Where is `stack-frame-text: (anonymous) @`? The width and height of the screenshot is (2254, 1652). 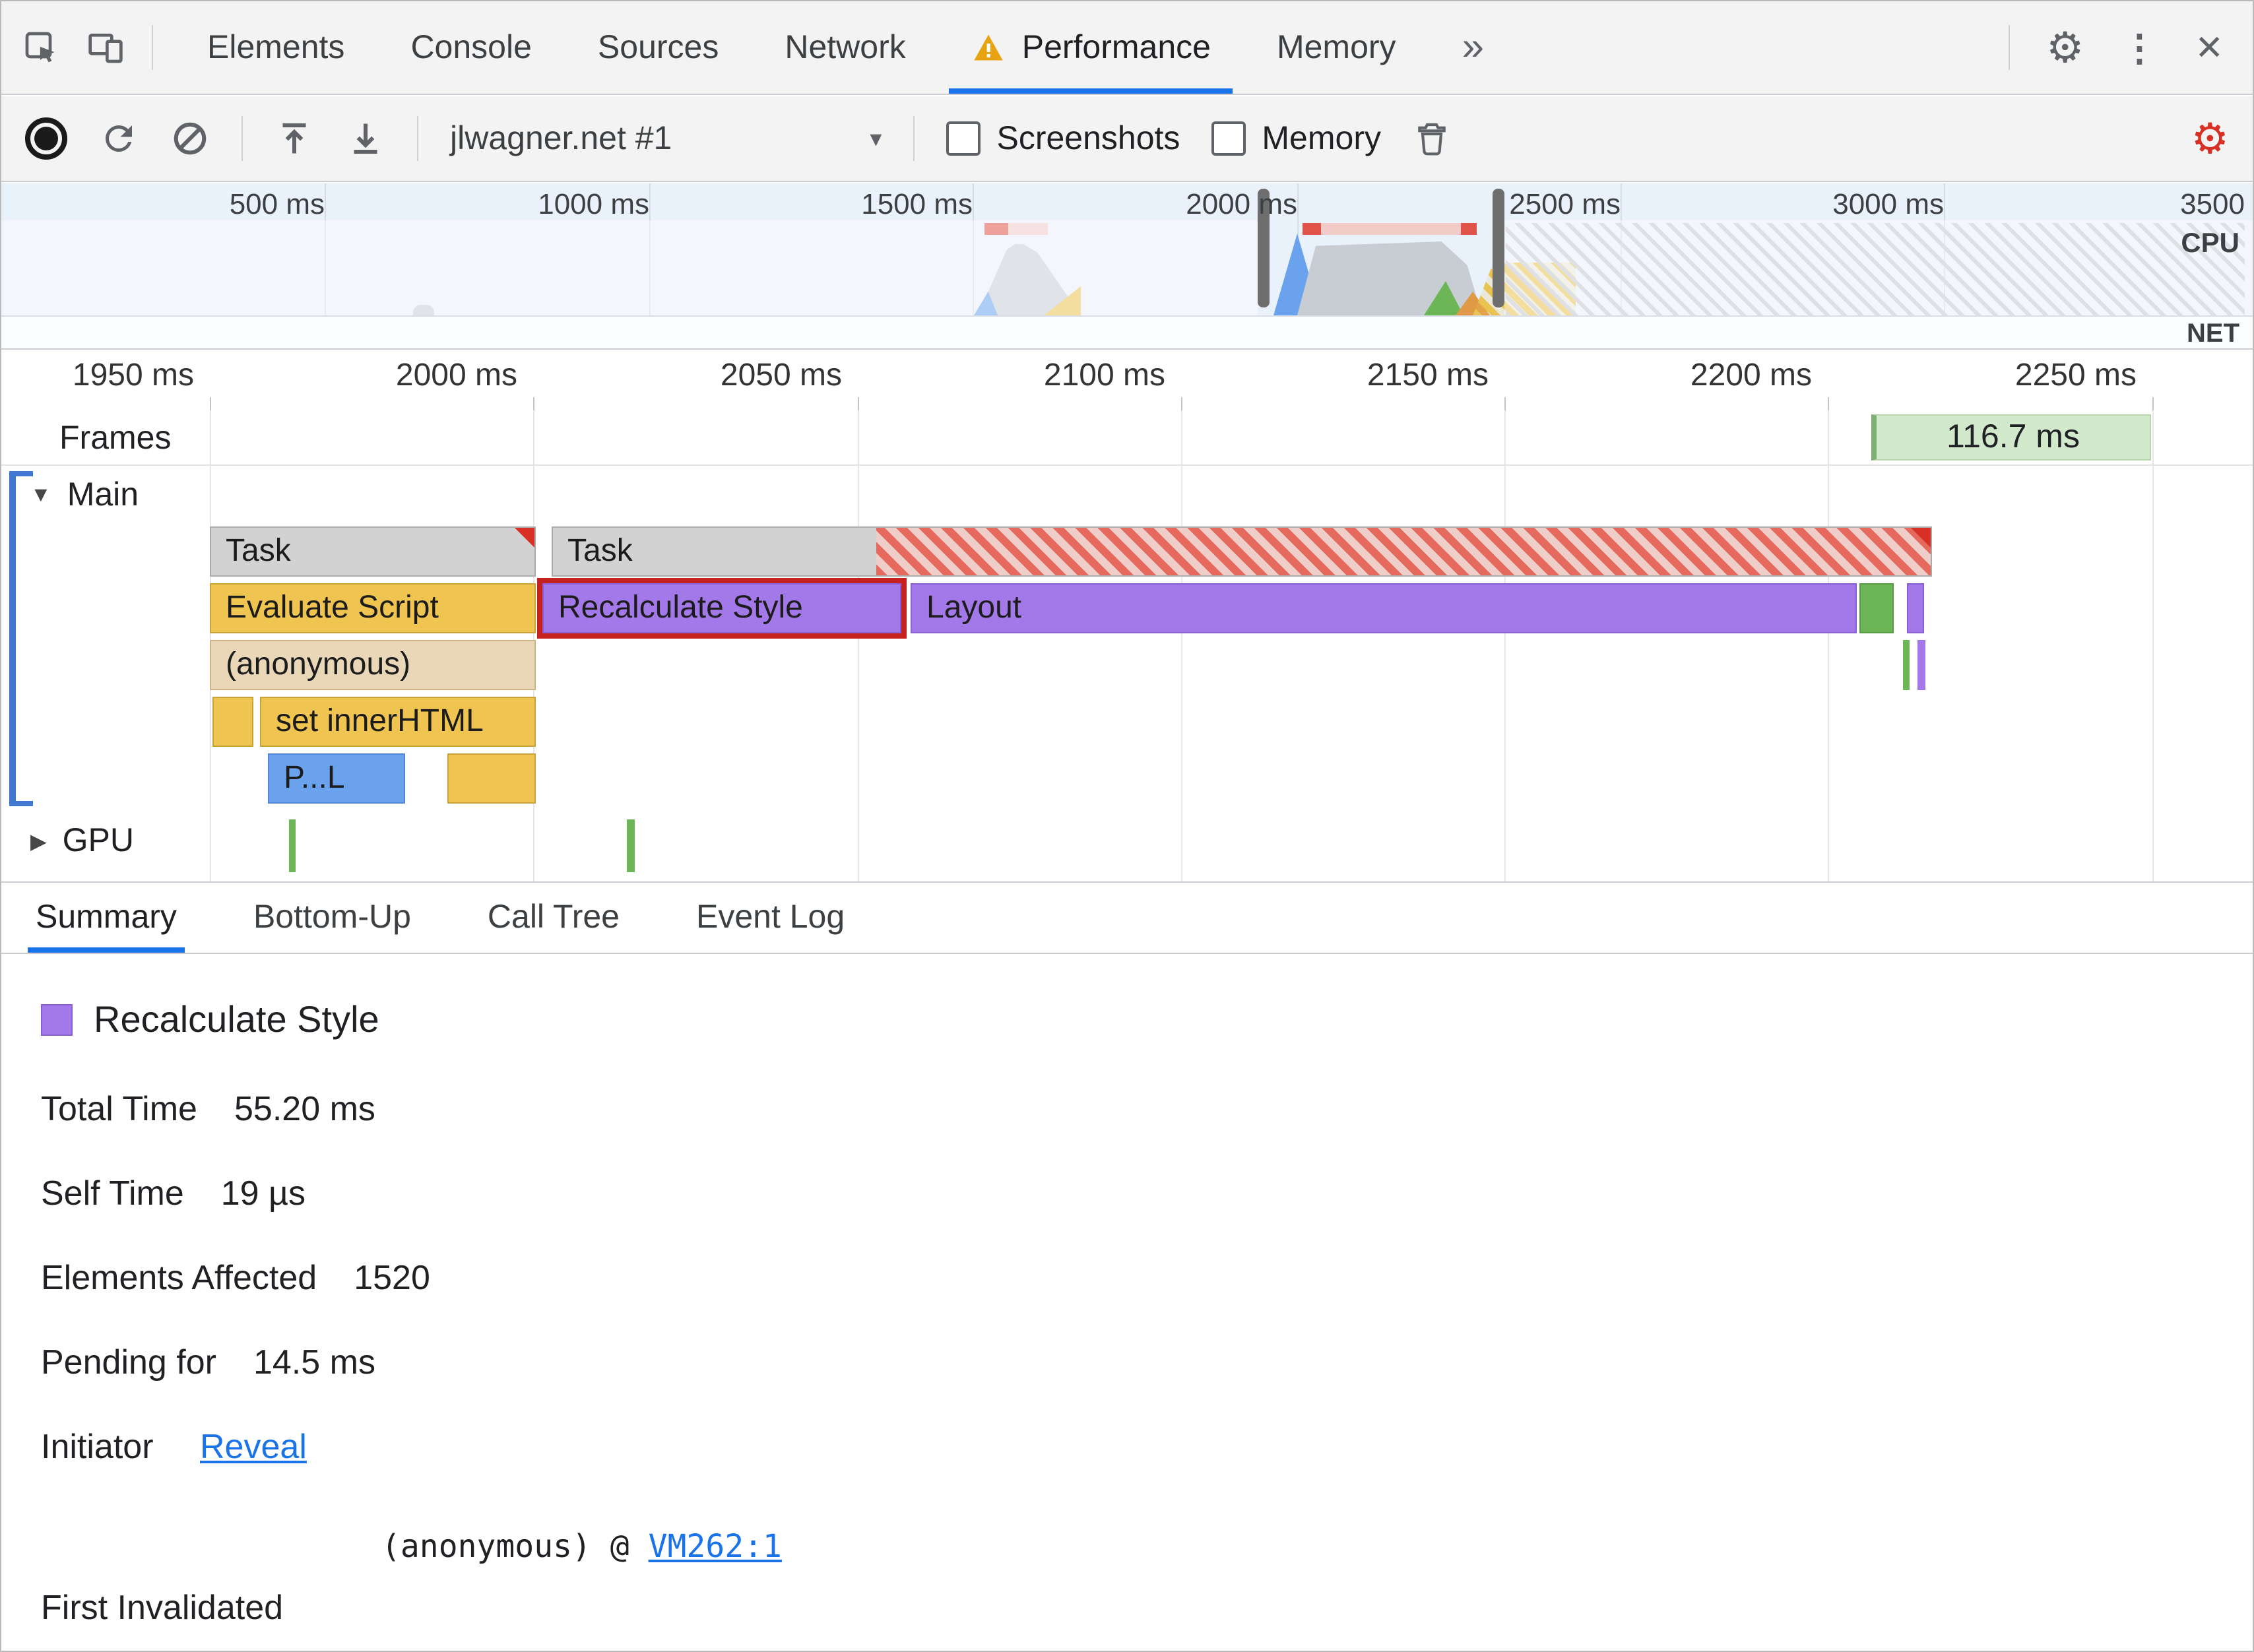
stack-frame-text: (anonymous) @ is located at coordinates (515, 1546).